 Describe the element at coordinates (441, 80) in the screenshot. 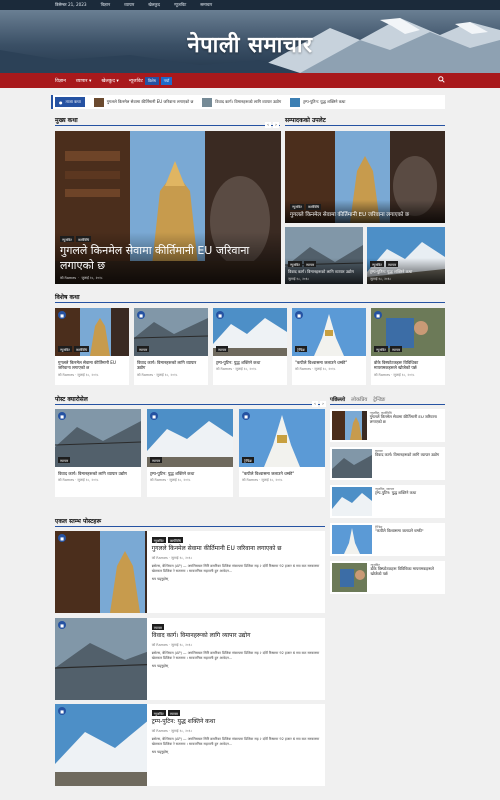

I see `search-icon` at that location.